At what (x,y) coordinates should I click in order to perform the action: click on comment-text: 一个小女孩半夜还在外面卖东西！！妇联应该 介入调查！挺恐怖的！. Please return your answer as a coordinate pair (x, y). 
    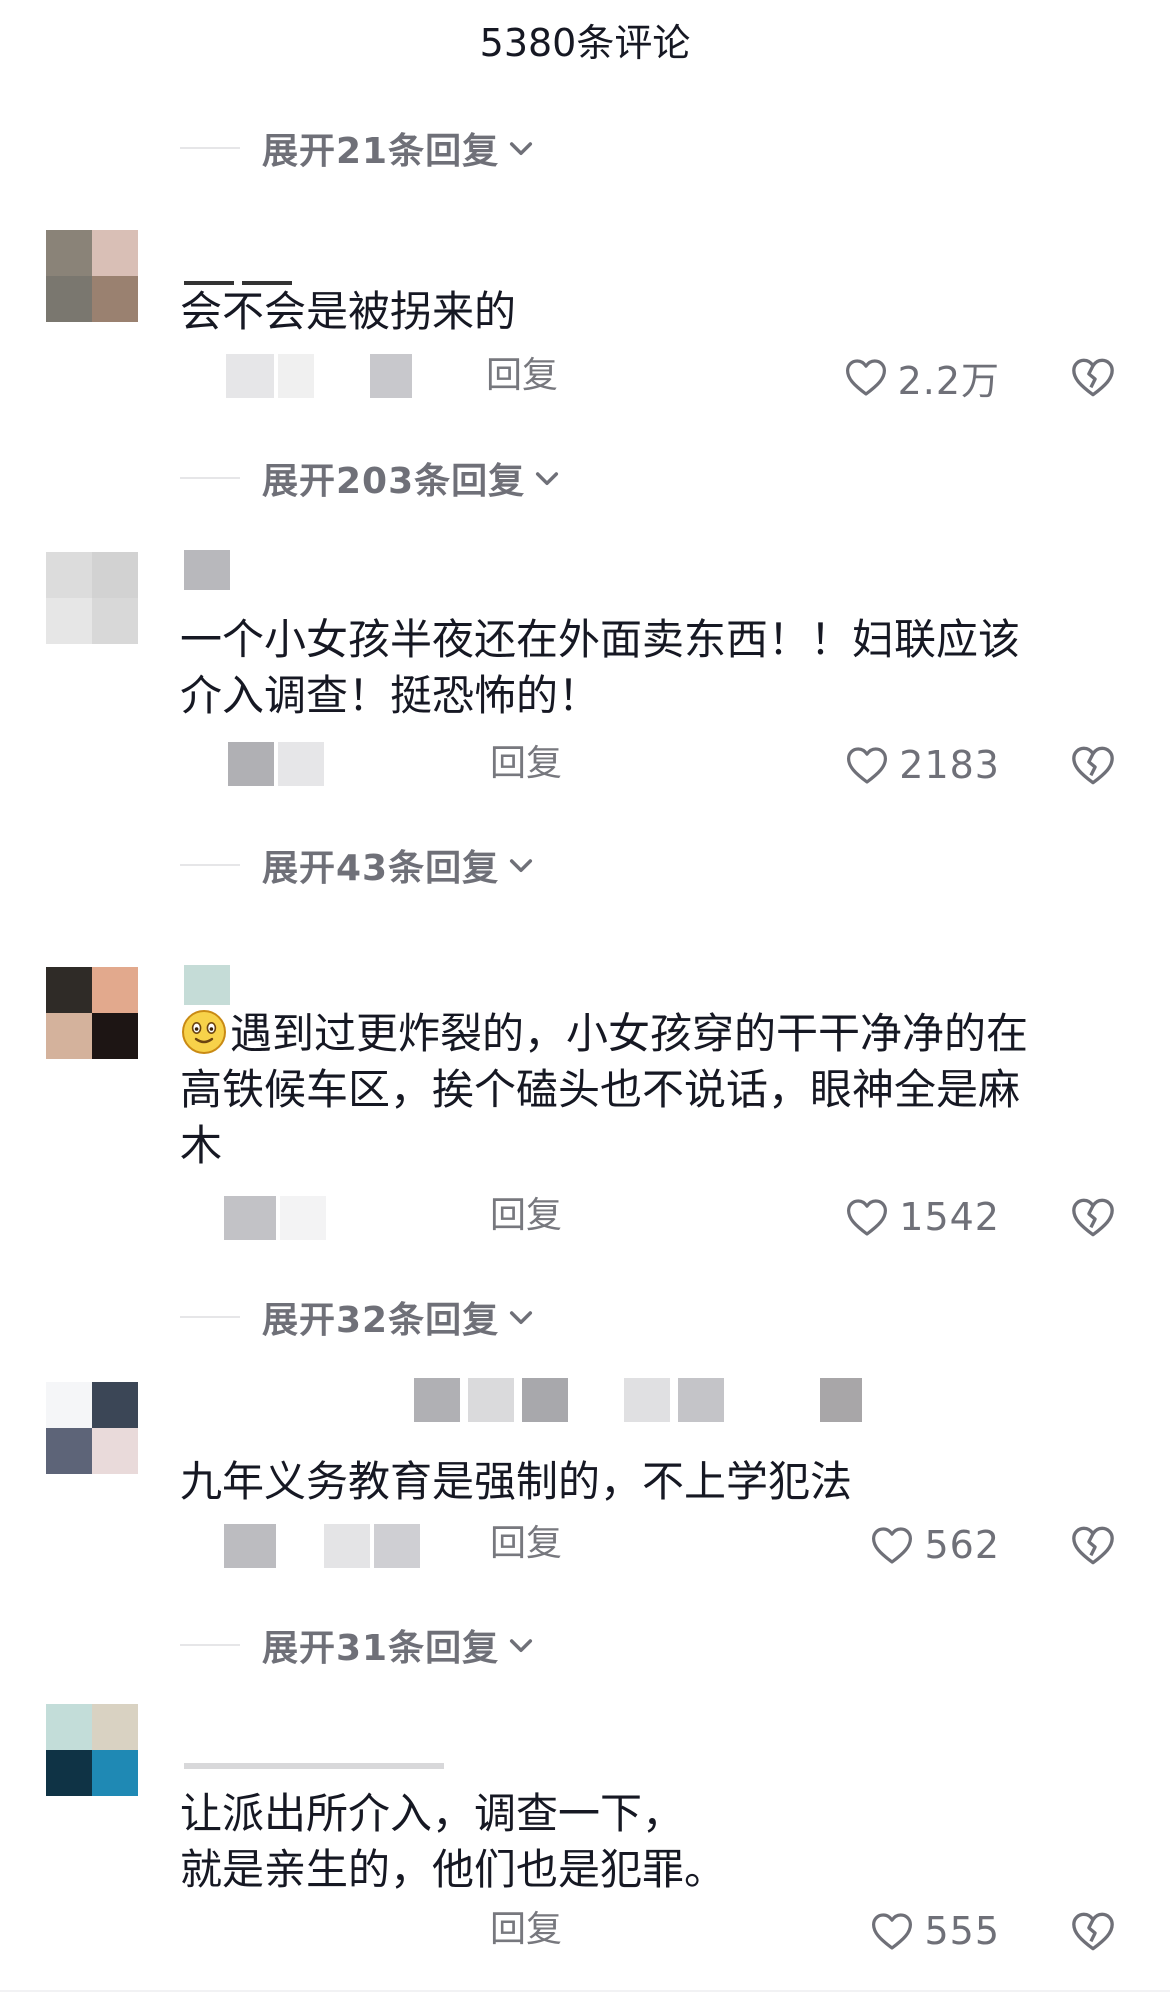
    Looking at the image, I should click on (600, 667).